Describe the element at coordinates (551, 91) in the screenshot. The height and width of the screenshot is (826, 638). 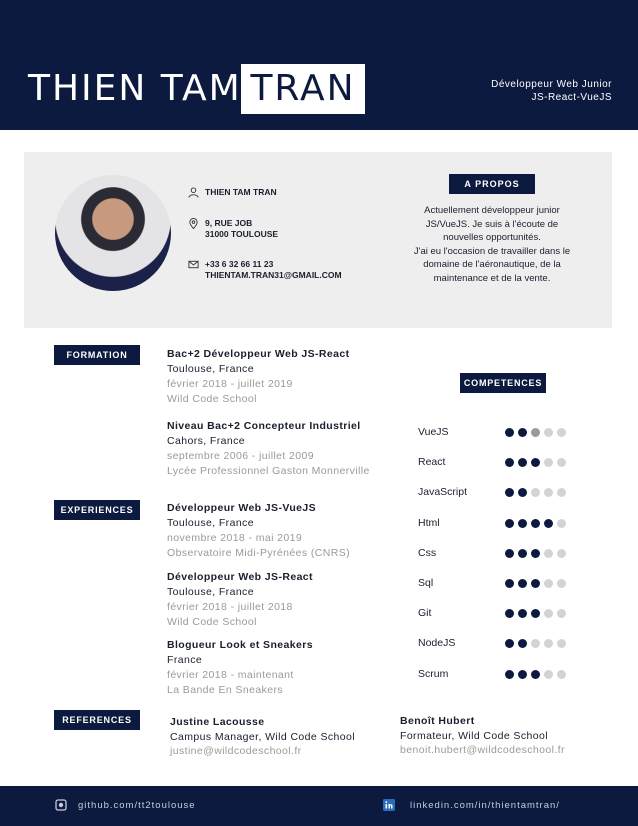
I see `job-title: Développeur Web Junior JS-React-VueJS` at that location.